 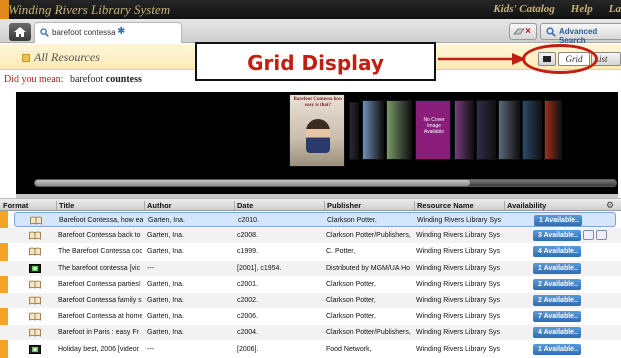 I want to click on cell-date: c2006., so click(x=248, y=317).